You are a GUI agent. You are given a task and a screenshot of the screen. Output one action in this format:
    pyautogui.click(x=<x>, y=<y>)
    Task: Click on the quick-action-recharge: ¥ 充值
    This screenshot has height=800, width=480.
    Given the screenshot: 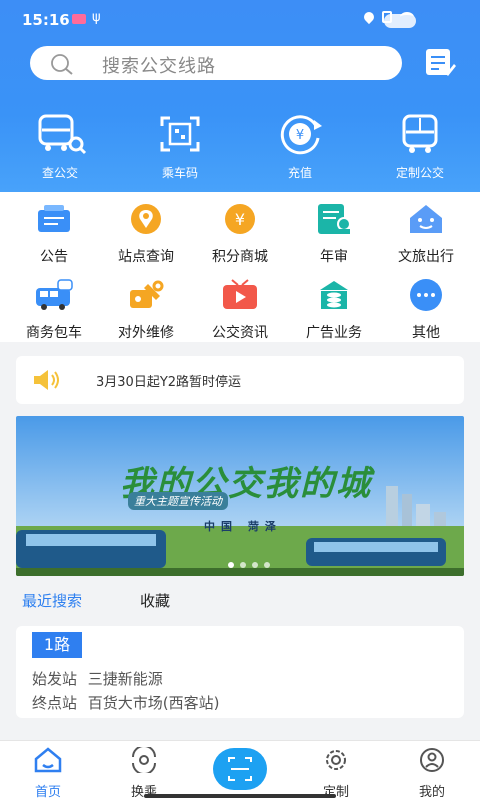 What is the action you would take?
    pyautogui.click(x=300, y=146)
    